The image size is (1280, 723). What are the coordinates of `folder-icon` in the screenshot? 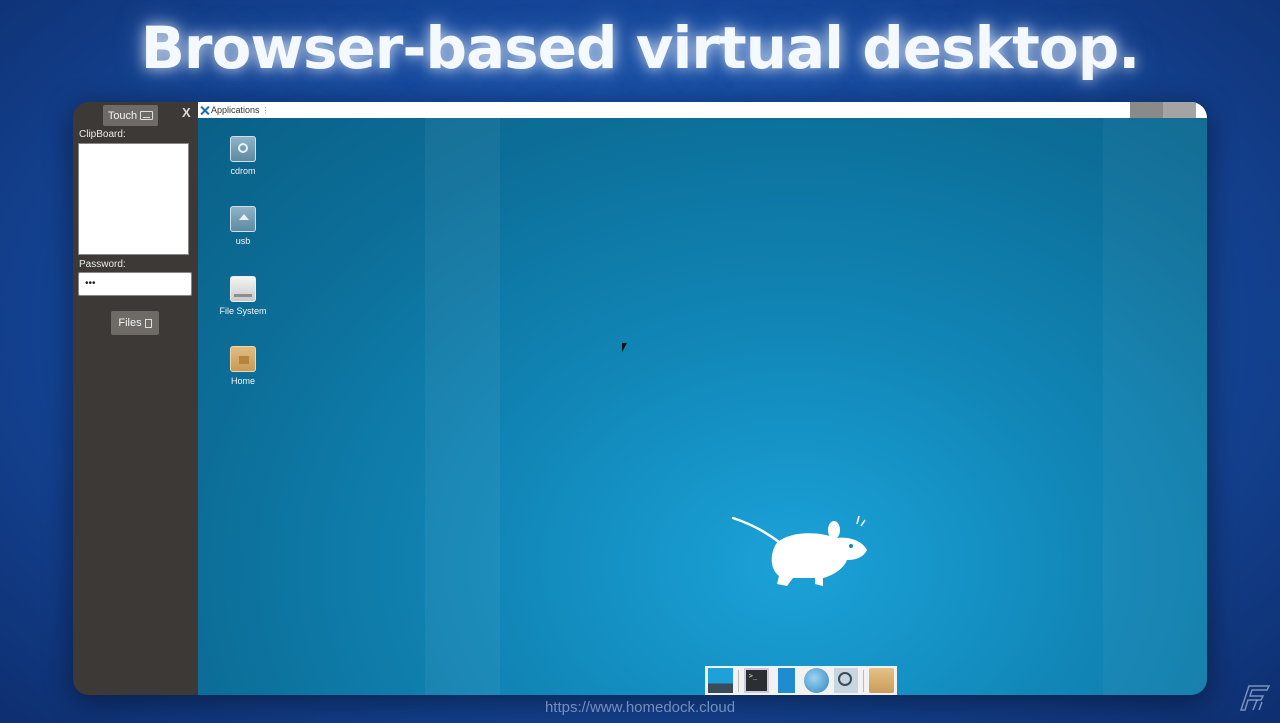 It's located at (881, 680).